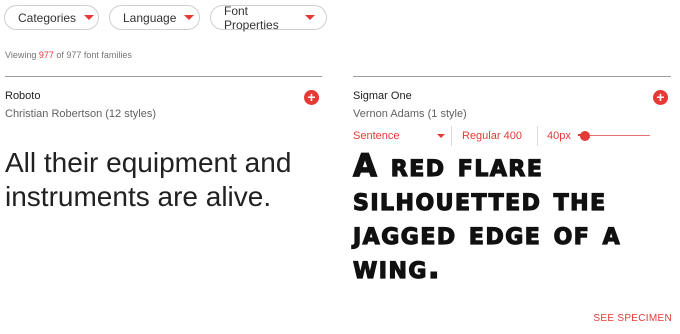 Image resolution: width=680 pixels, height=334 pixels. I want to click on language-filter: Language, so click(154, 17).